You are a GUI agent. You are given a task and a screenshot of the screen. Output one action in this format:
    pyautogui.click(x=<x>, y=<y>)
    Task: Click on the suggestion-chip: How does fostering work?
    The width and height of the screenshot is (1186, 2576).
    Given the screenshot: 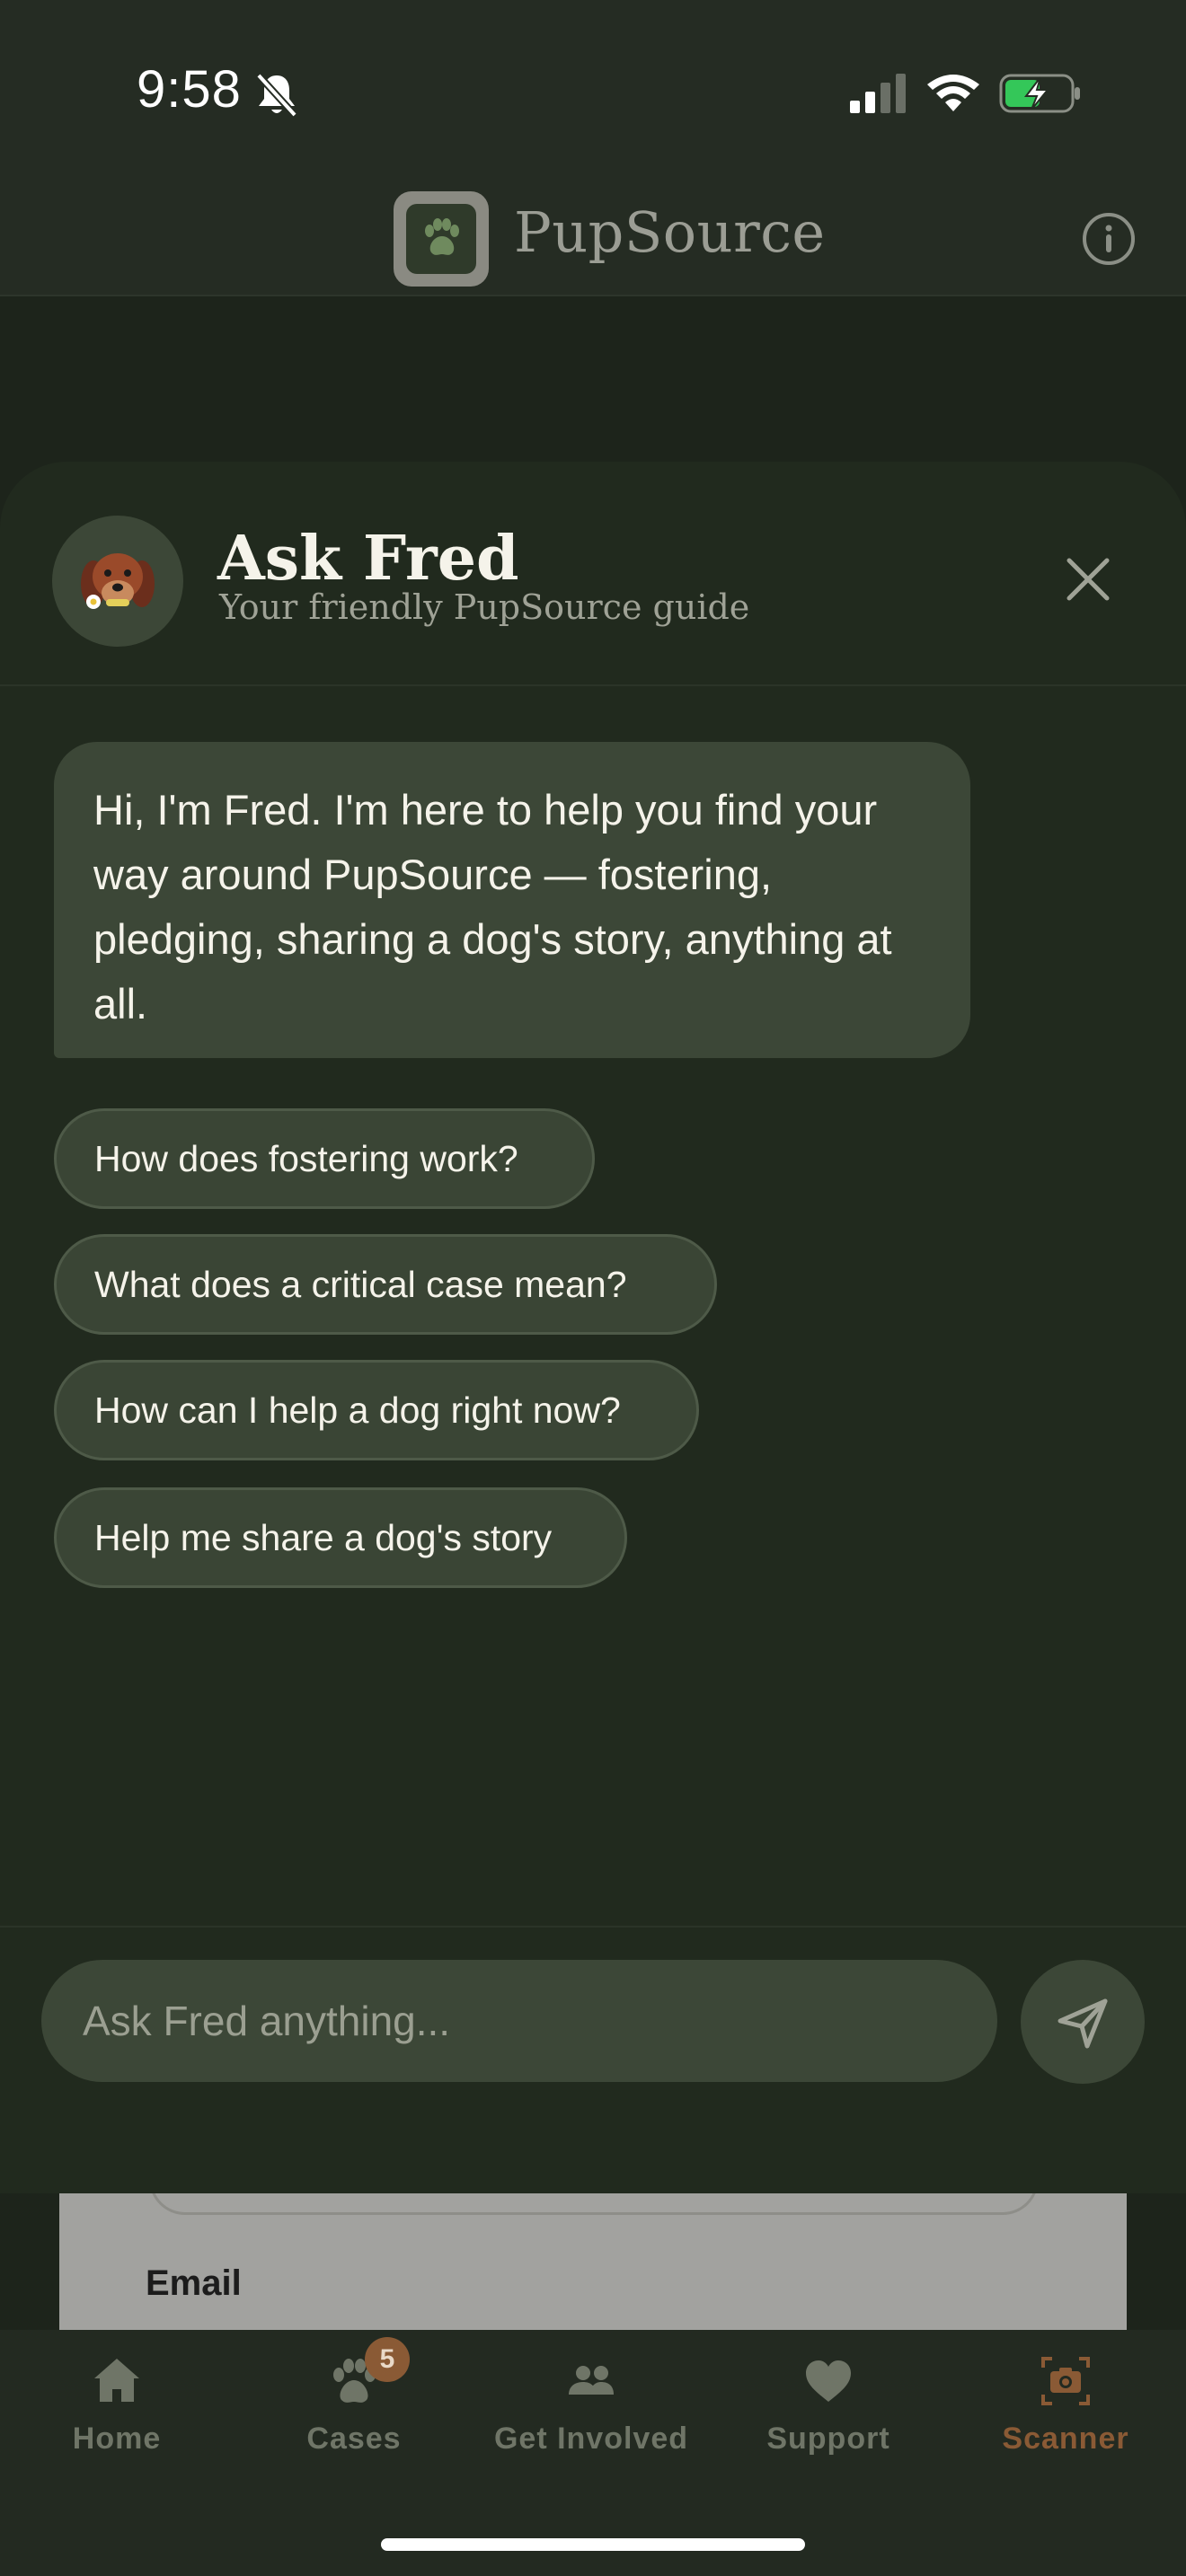 What is the action you would take?
    pyautogui.click(x=324, y=1158)
    